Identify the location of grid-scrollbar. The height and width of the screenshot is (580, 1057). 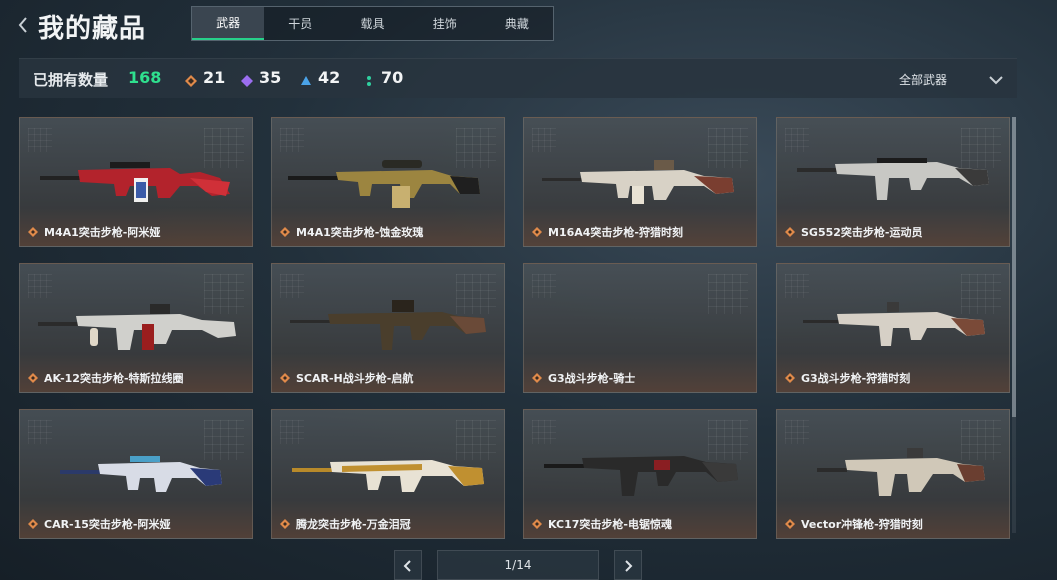
(1014, 325).